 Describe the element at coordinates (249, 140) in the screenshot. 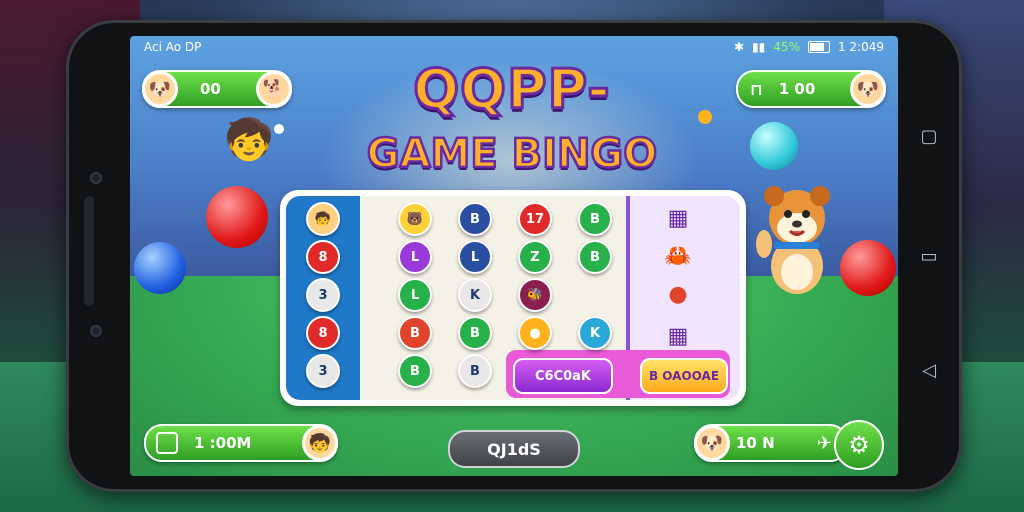

I see `kid-character-icon: 🧒` at that location.